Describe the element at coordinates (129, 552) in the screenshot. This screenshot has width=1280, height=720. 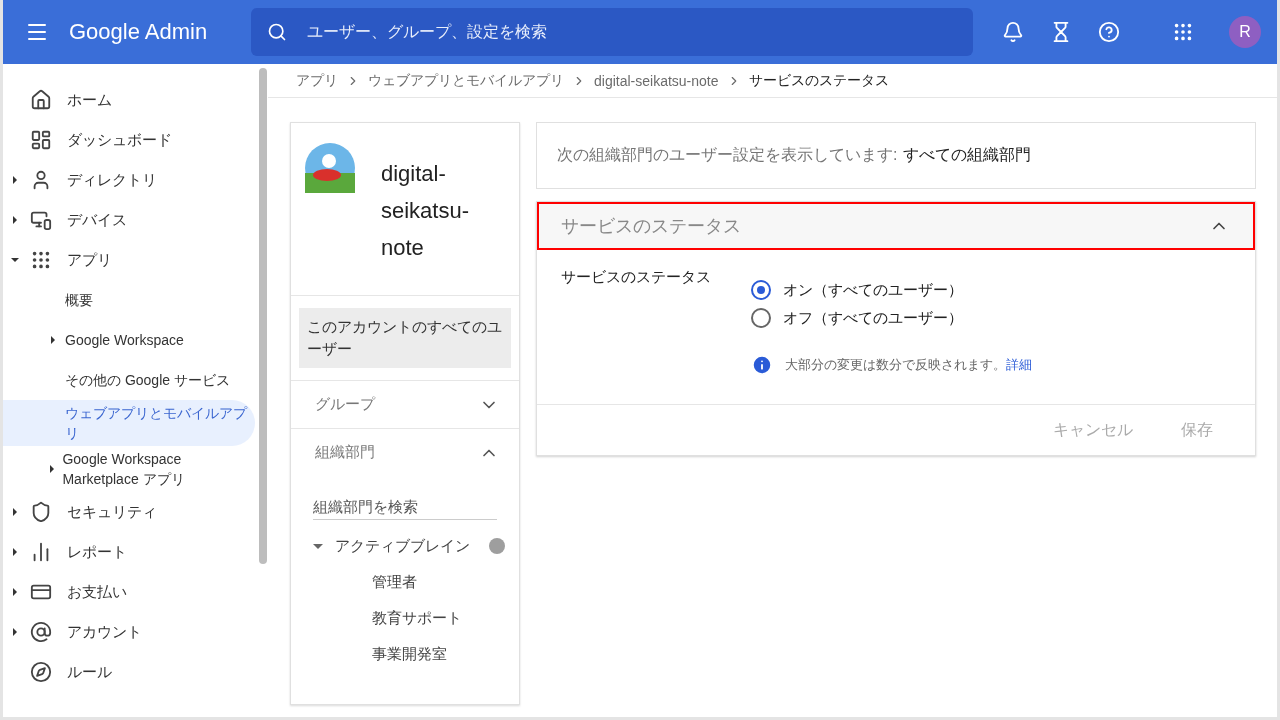
I see `sidebar-item: レポート` at that location.